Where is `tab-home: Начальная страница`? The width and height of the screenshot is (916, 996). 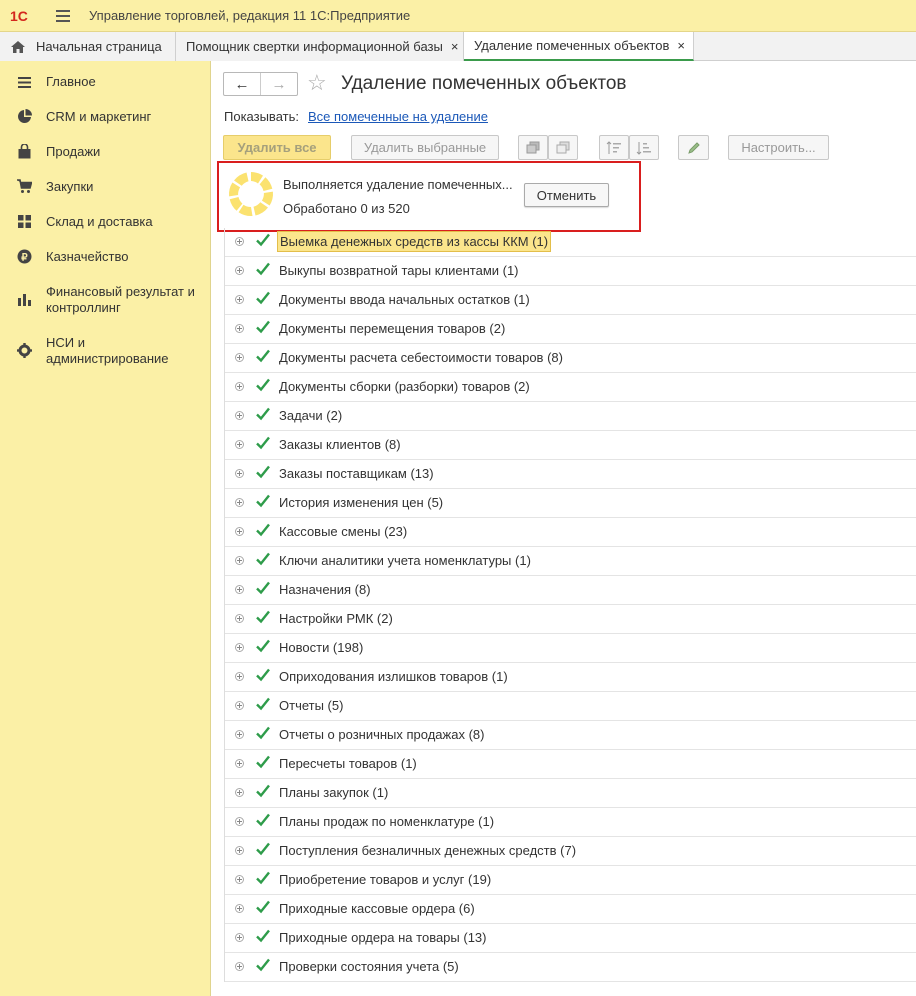 tab-home: Начальная страница is located at coordinates (88, 46).